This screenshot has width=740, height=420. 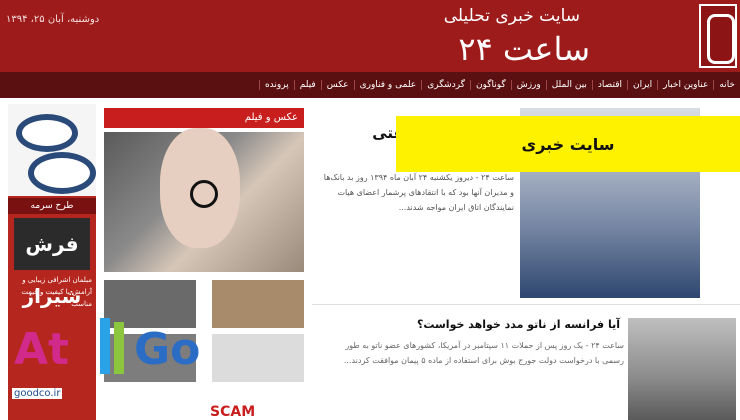 What do you see at coordinates (42, 349) in the screenshot?
I see `watermark-at: At` at bounding box center [42, 349].